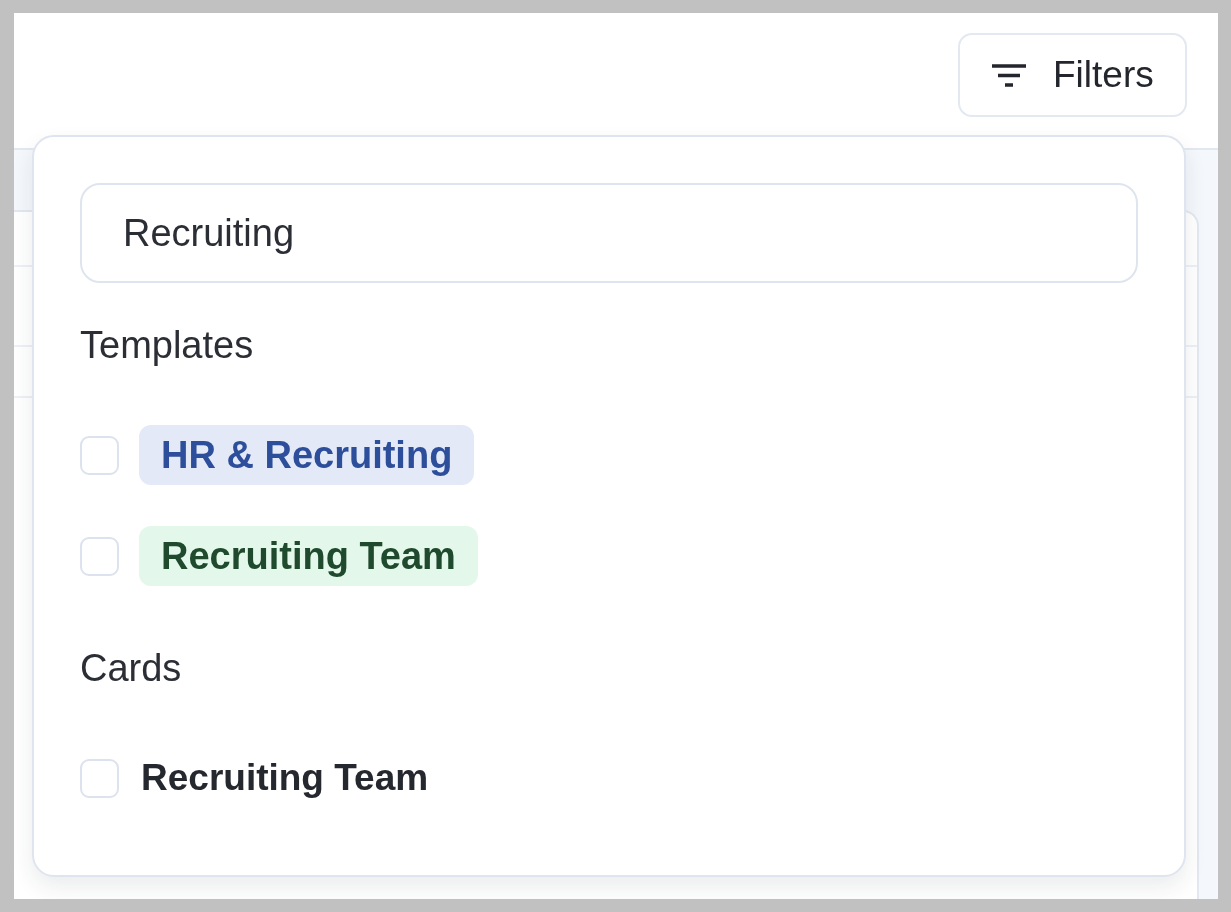 The image size is (1231, 912). I want to click on item-label: Recruiting Team, so click(285, 778).